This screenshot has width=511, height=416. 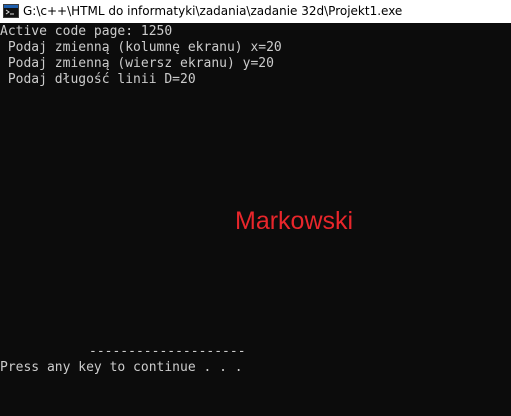 I want to click on author-watermark: Markowski, so click(x=294, y=221).